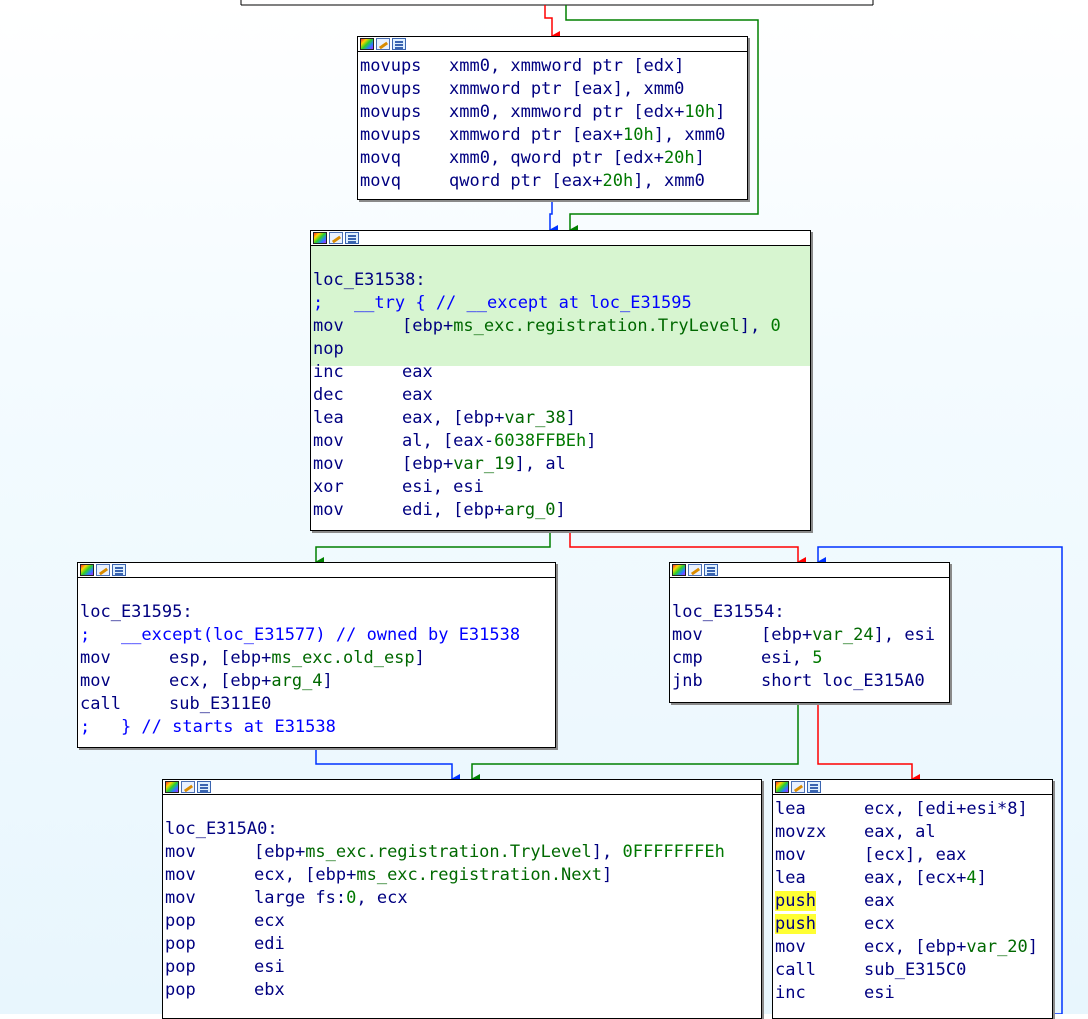 The image size is (1088, 1019). Describe the element at coordinates (913, 970) in the screenshot. I see `asm-line: call sub_E315C0` at that location.